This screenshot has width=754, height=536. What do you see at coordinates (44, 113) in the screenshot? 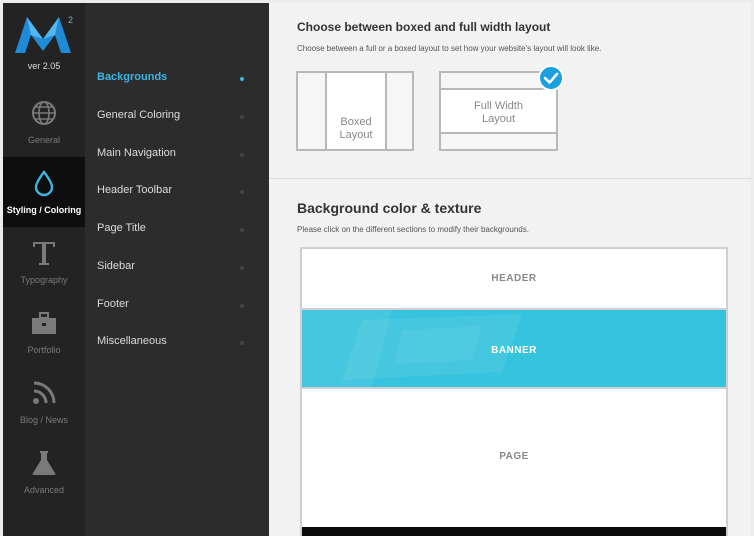
I see `globe-icon` at bounding box center [44, 113].